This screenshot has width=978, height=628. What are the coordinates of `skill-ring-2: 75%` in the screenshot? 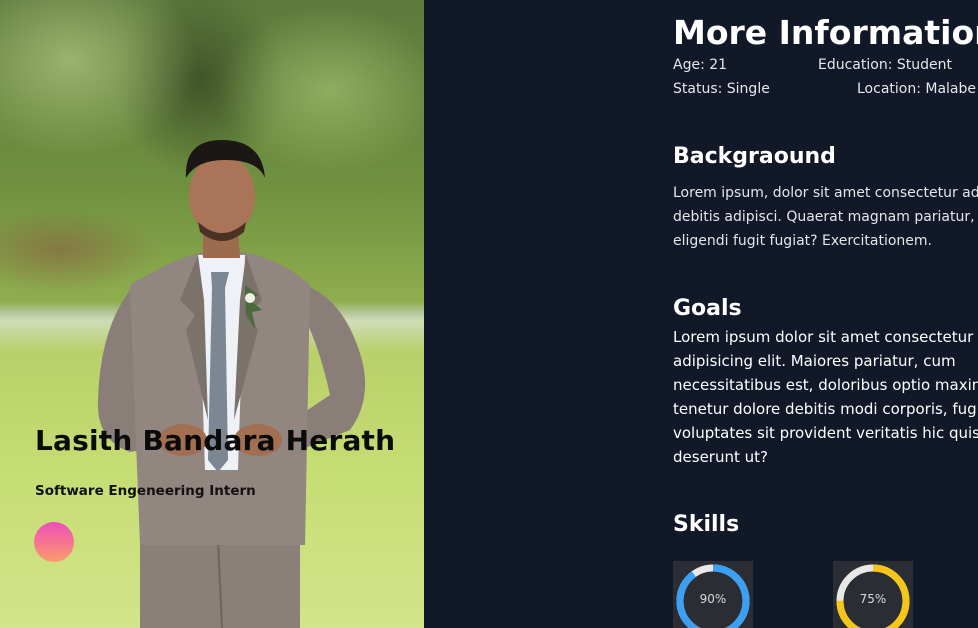 It's located at (873, 594).